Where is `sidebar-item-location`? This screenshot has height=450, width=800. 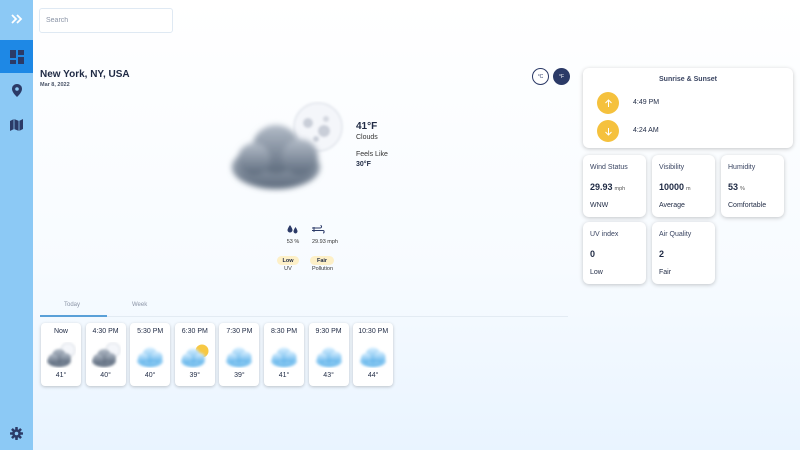 sidebar-item-location is located at coordinates (16, 90).